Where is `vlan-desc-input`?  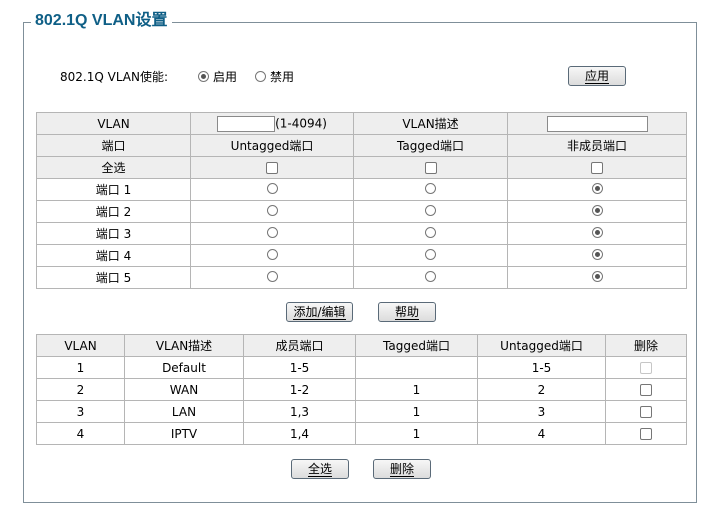 vlan-desc-input is located at coordinates (597, 123).